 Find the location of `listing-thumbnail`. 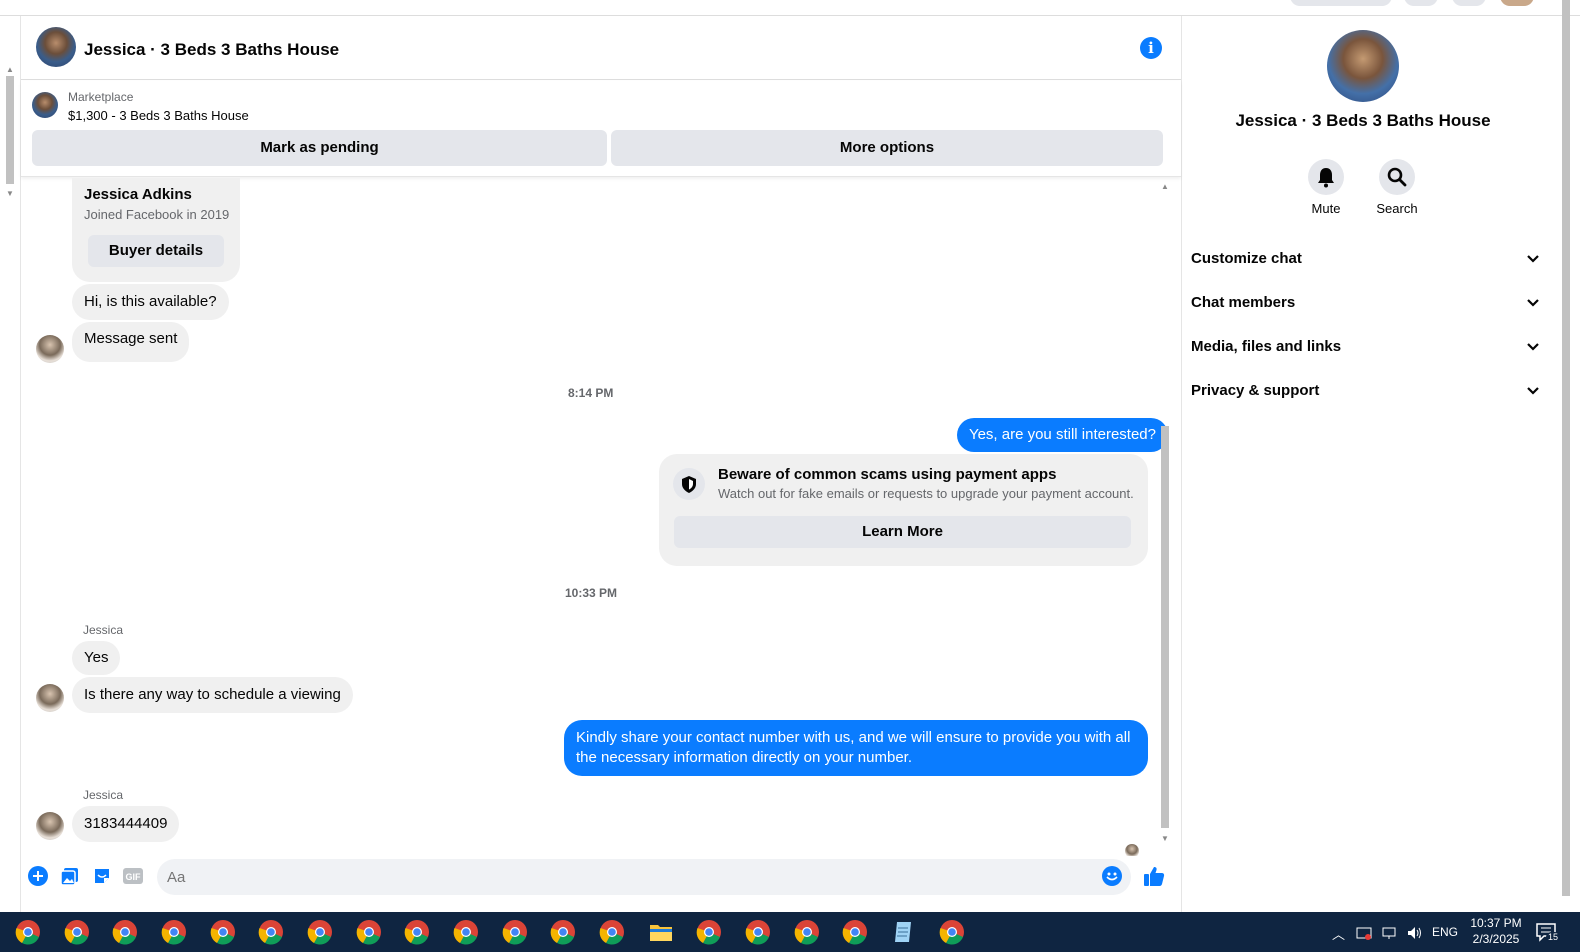

listing-thumbnail is located at coordinates (45, 105).